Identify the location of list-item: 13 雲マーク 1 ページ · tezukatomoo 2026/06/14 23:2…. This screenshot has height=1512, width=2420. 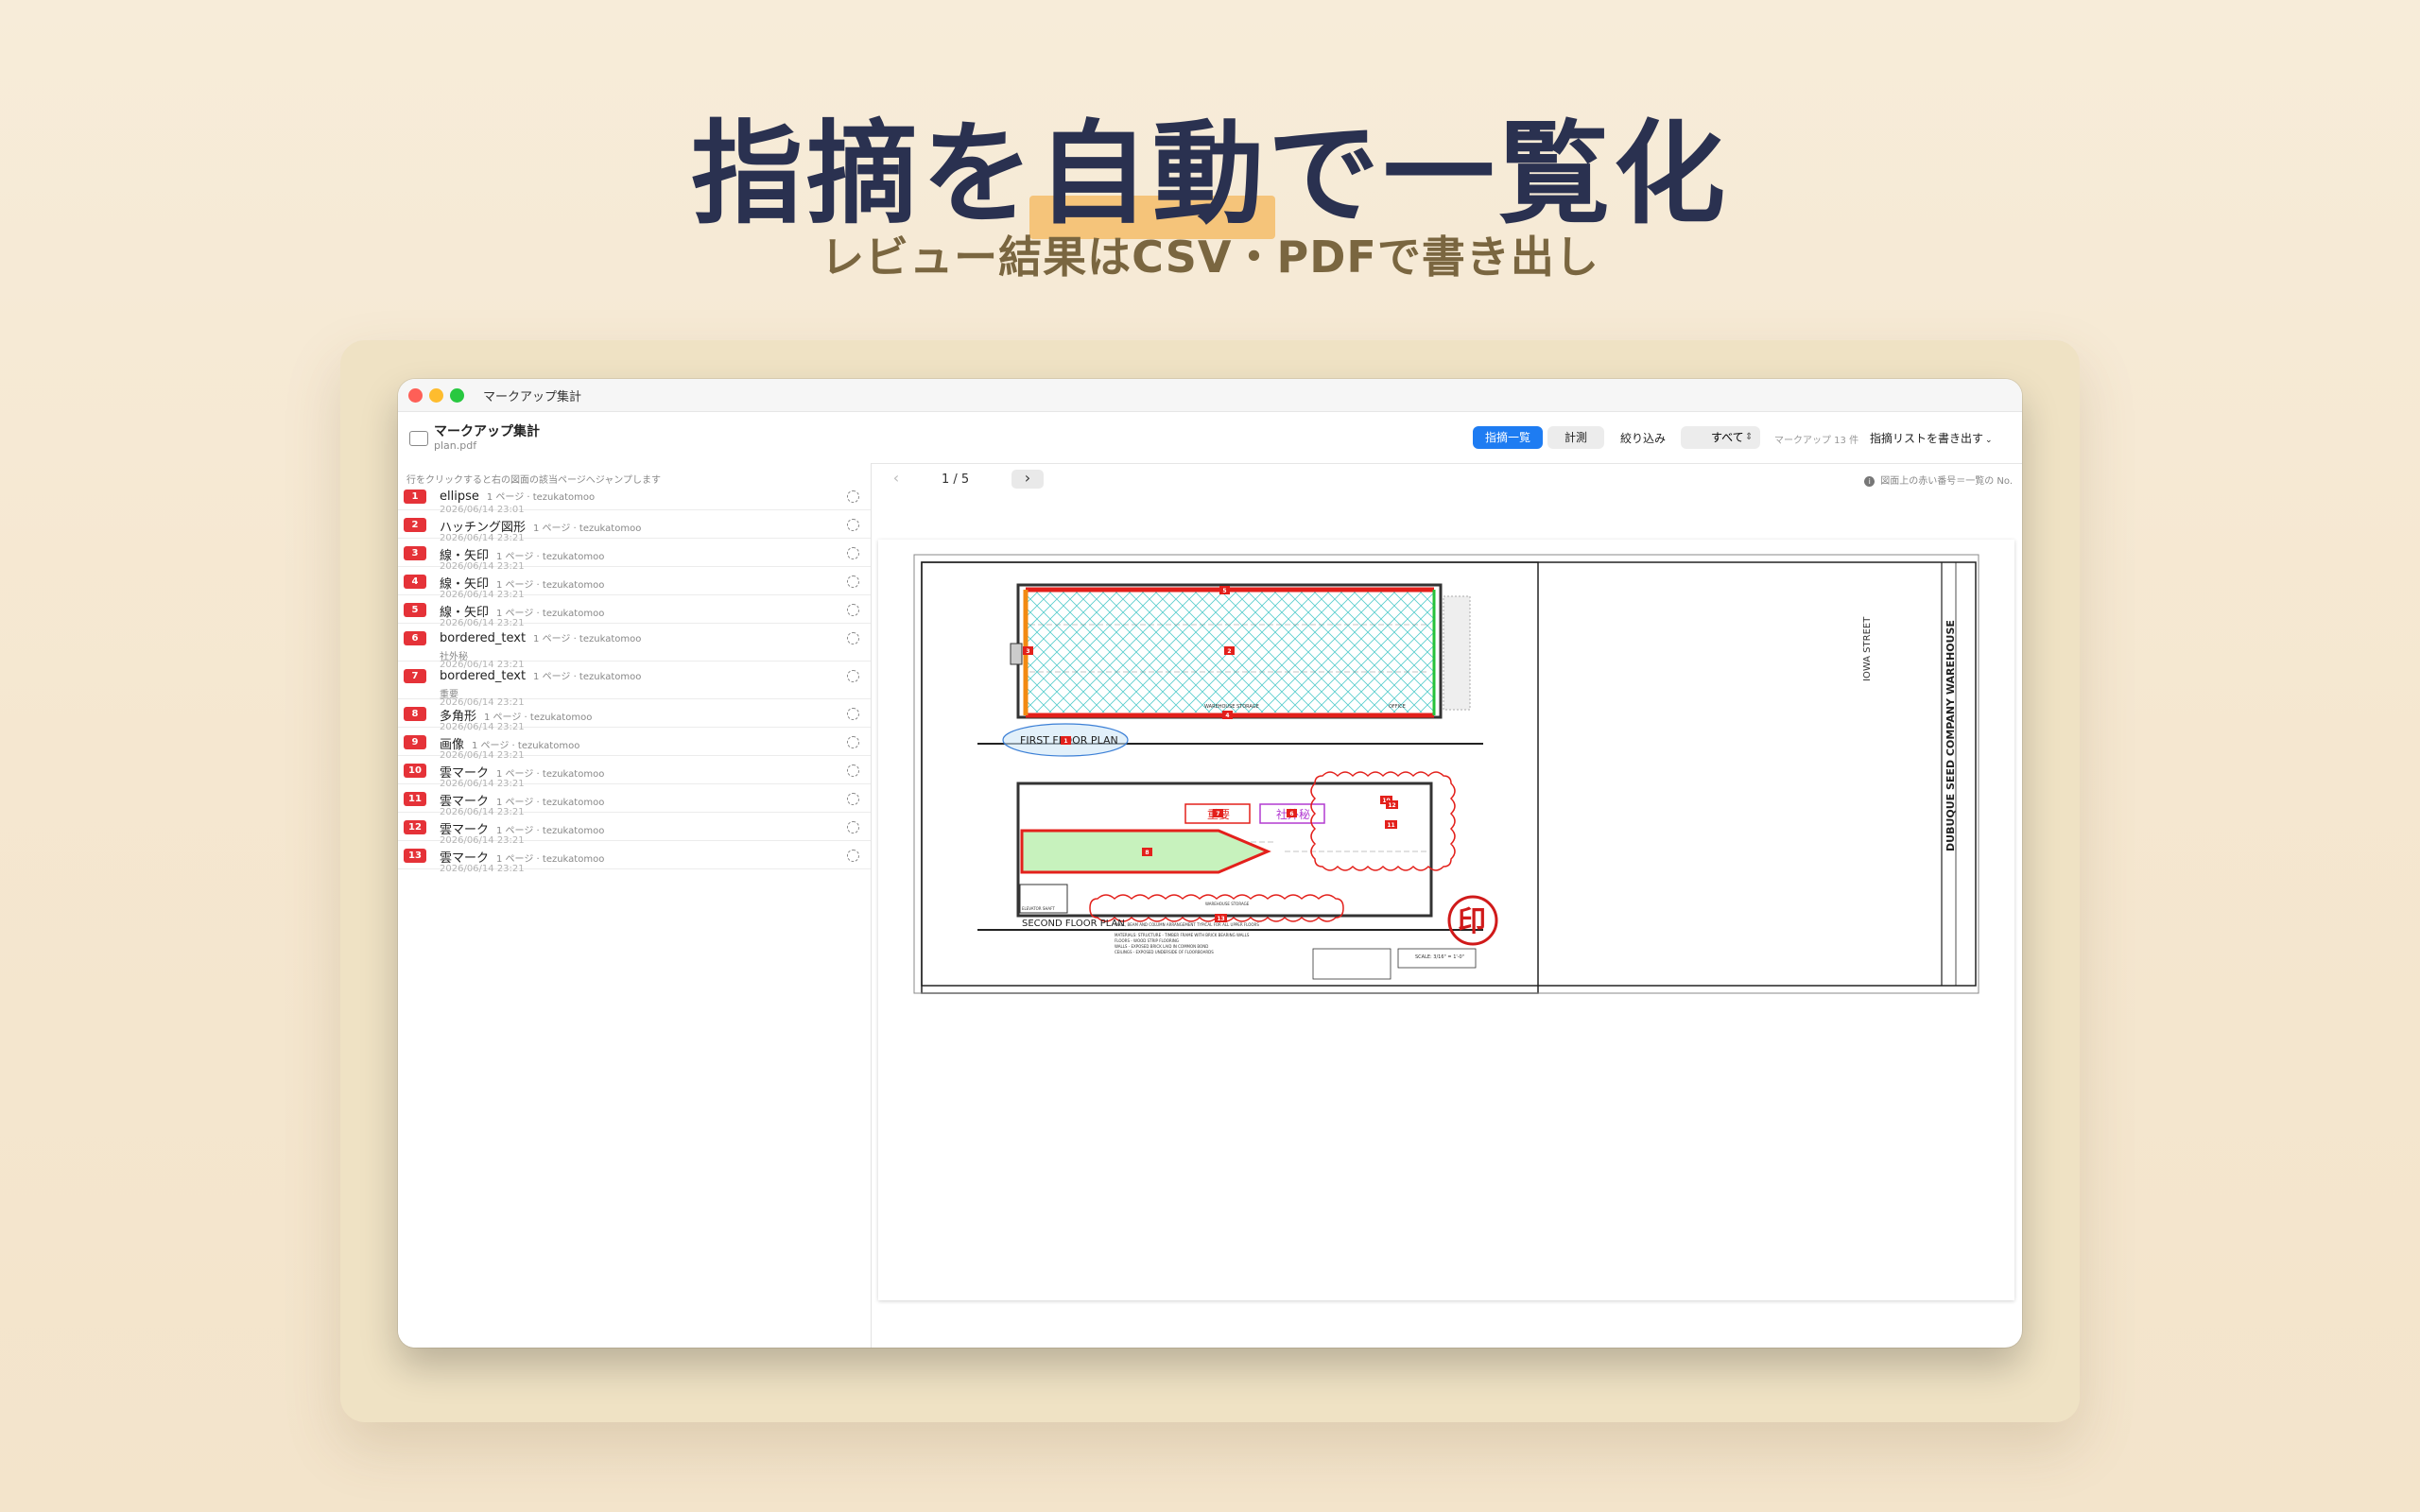
(634, 857).